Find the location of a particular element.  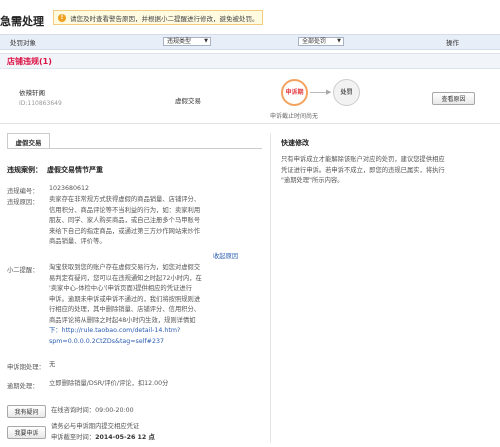

overdue-handling-value: 立即删除销量/DSR/评价/评论，扣12.00分 is located at coordinates (109, 383).